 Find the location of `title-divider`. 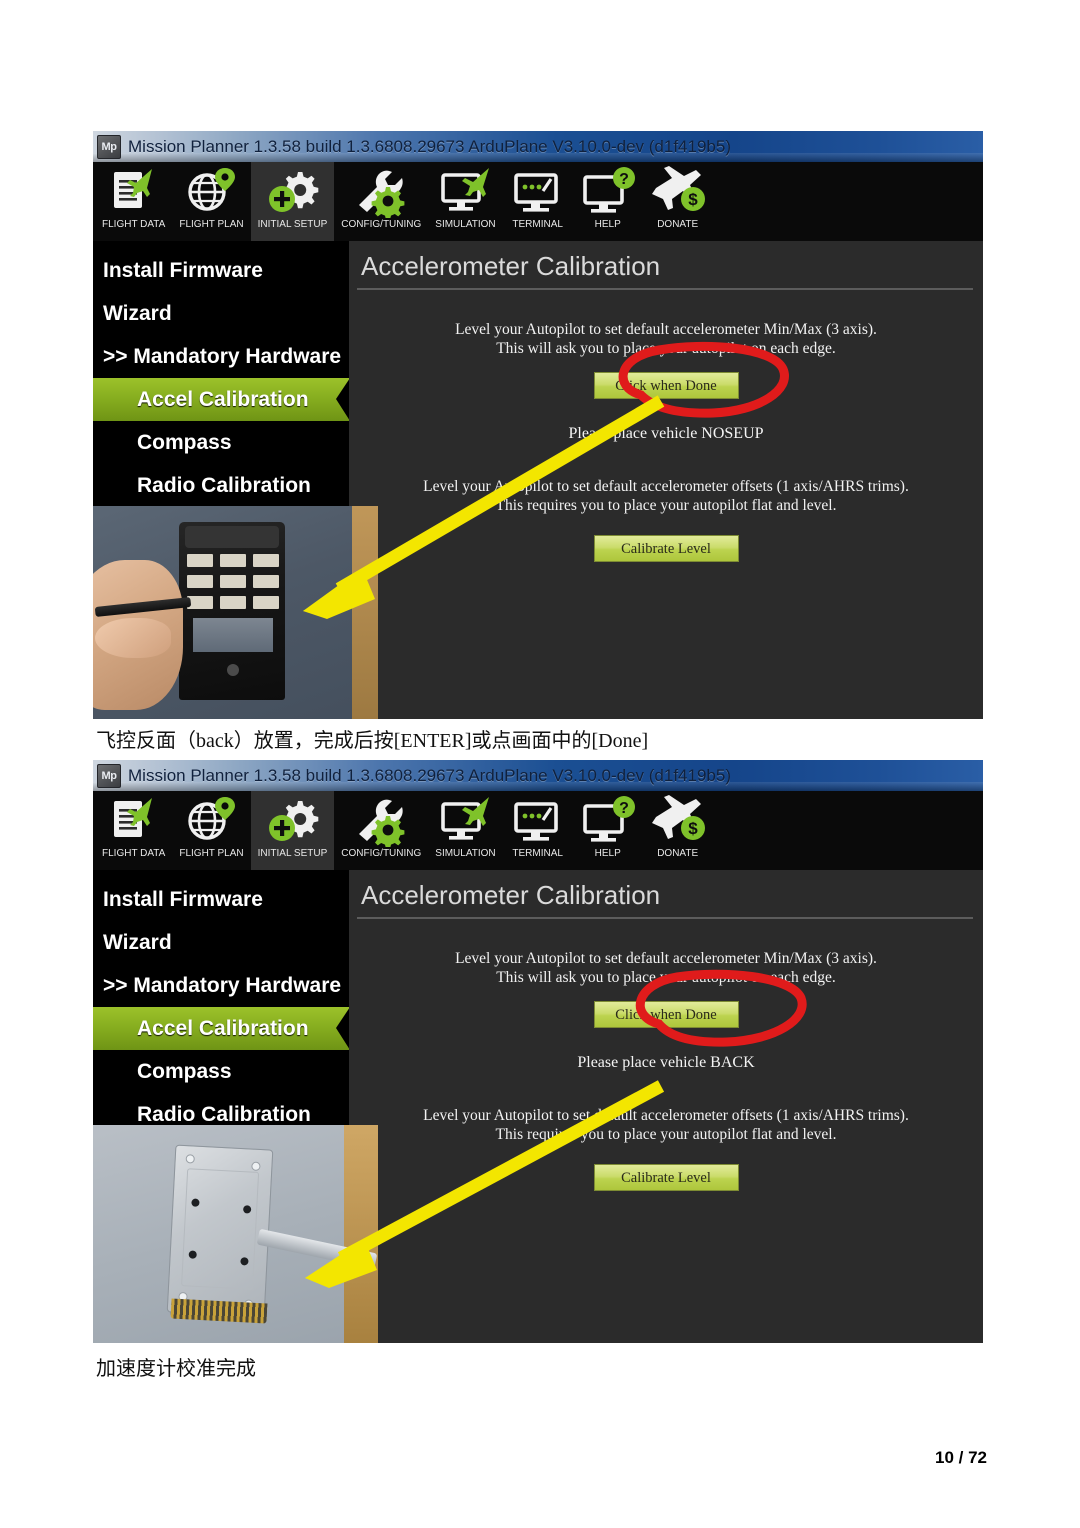

title-divider is located at coordinates (665, 289).